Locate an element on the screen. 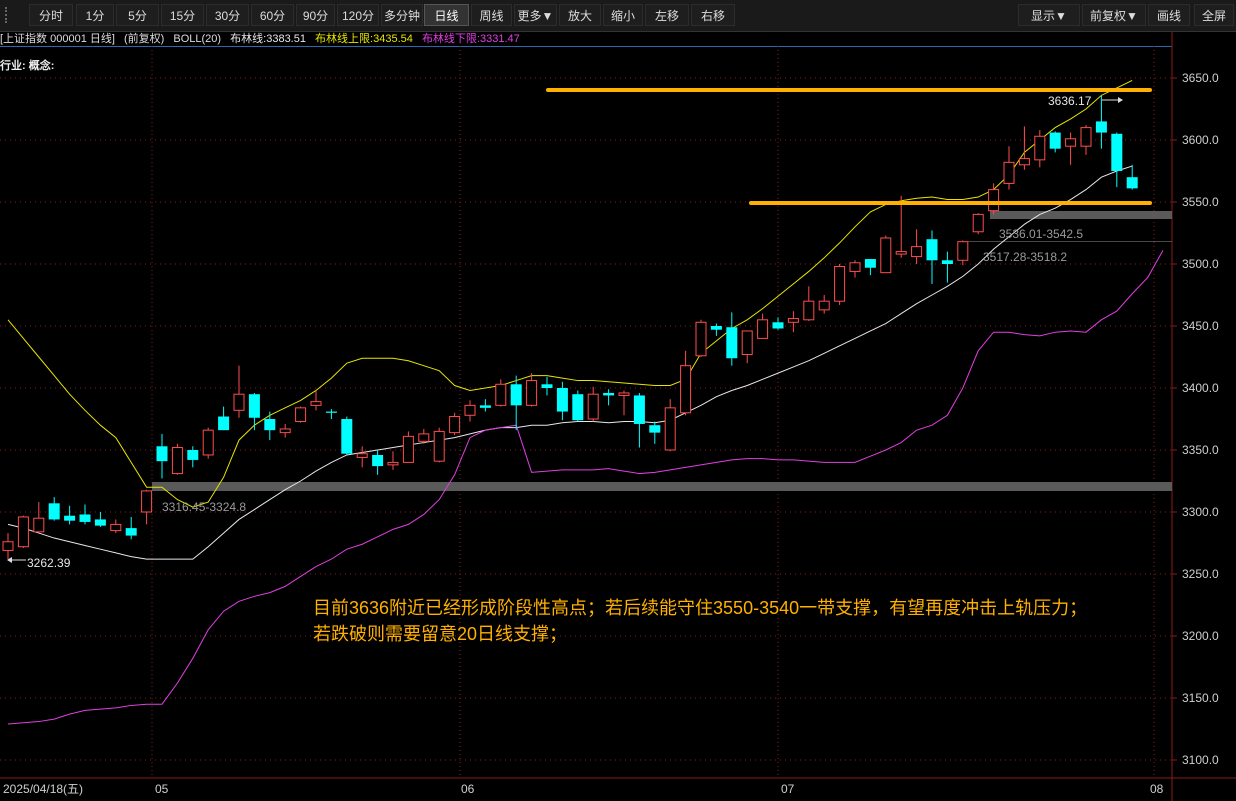 The height and width of the screenshot is (801, 1236). x-tick-label: 2025/04/18(五) is located at coordinates (43, 789).